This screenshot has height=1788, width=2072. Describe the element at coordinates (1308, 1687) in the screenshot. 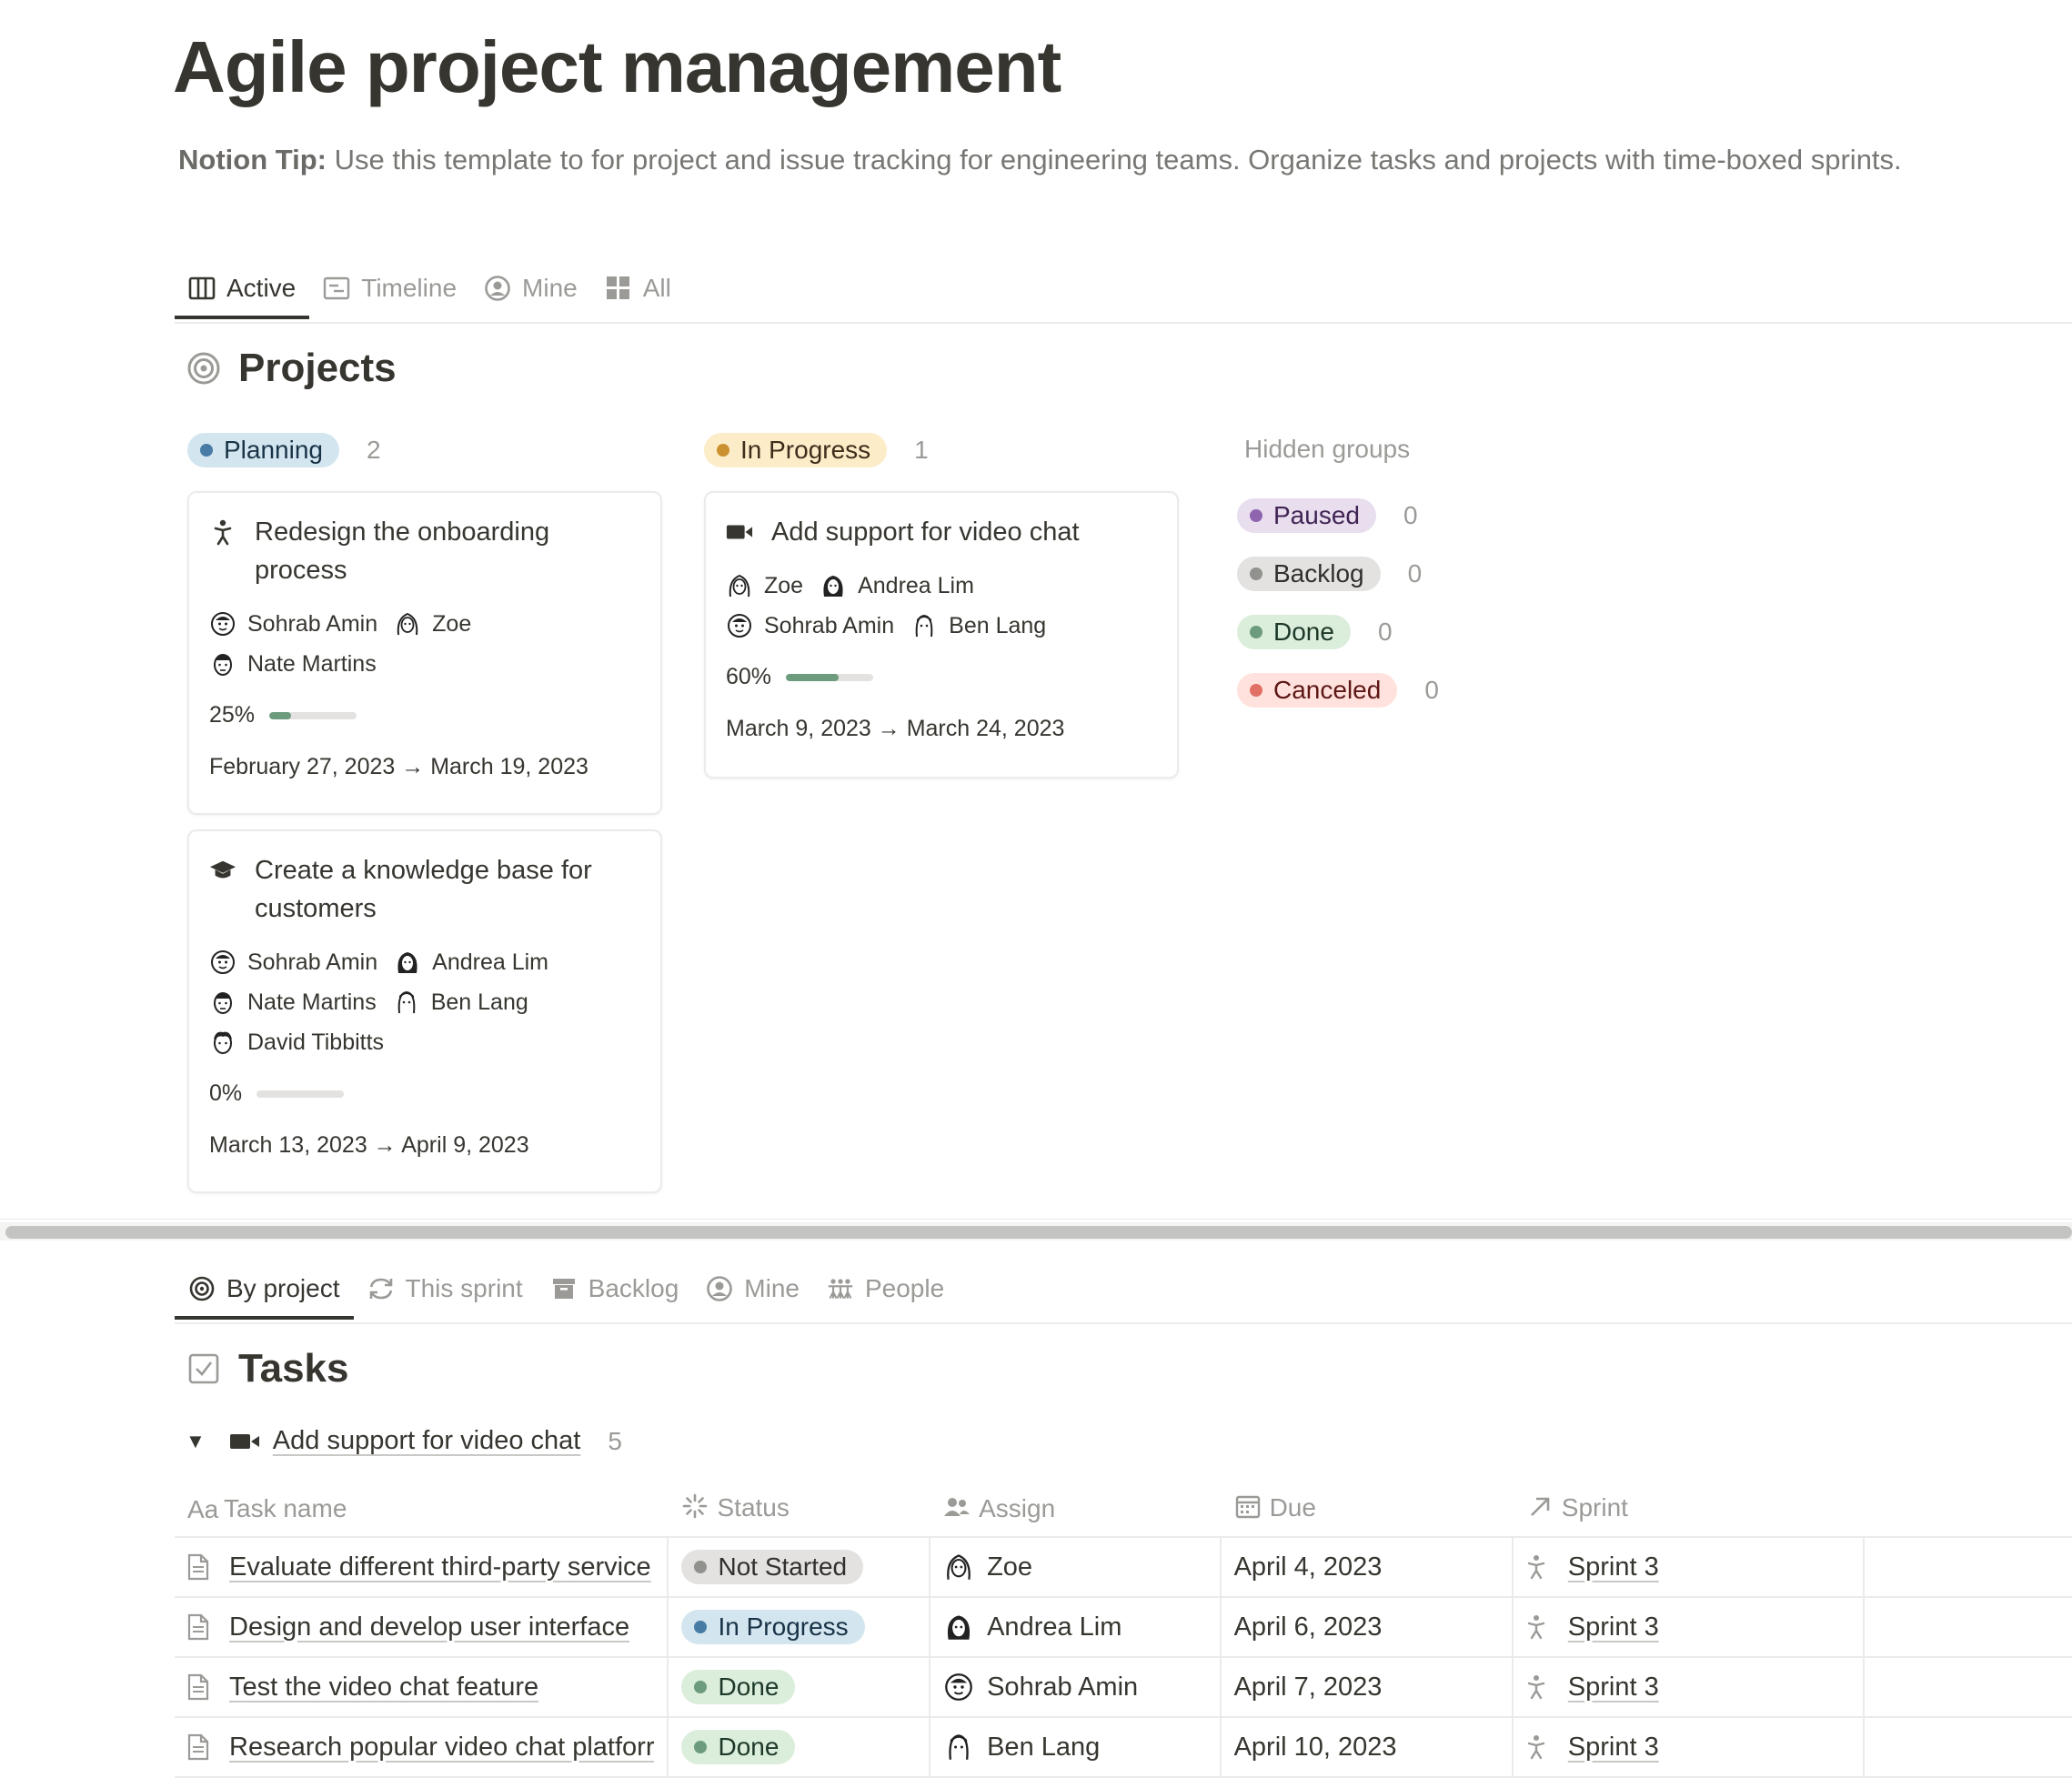

I see `due-date: April 7, 2023` at that location.